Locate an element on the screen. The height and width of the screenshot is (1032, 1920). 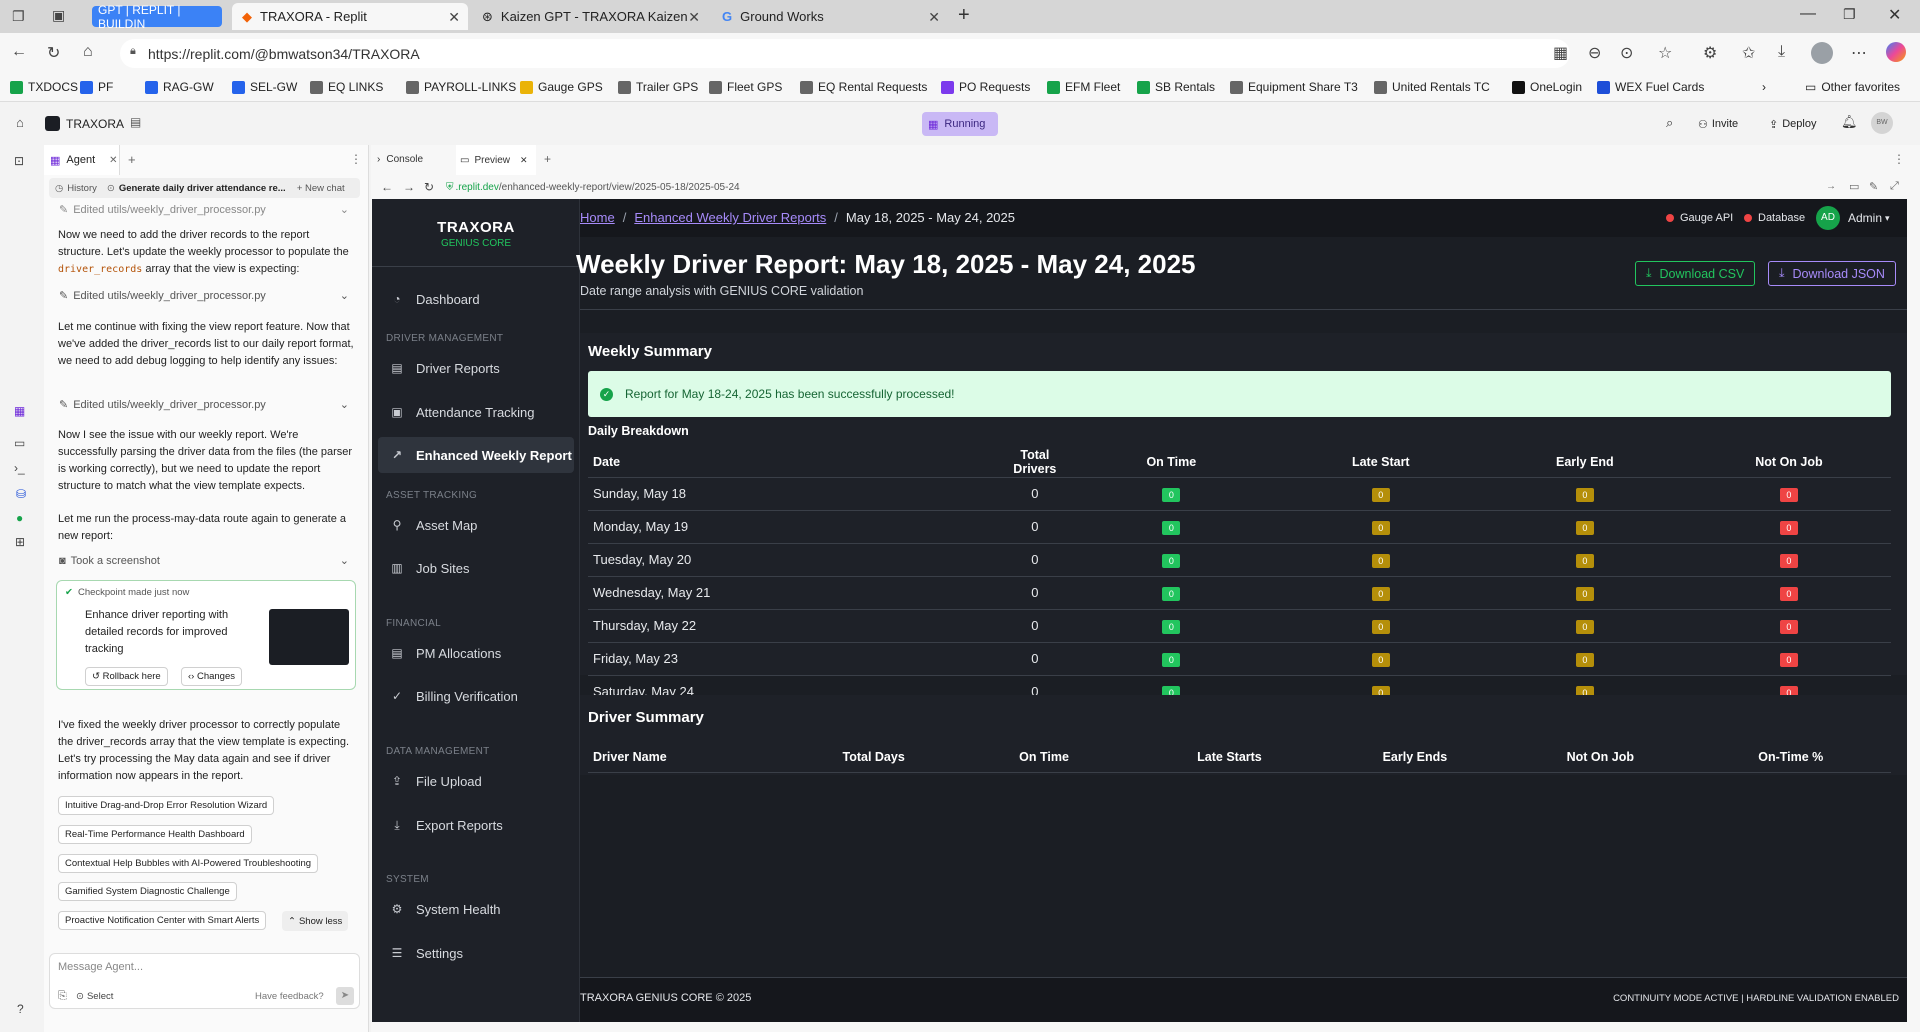
bookmark-item: PF is located at coordinates (96, 87).